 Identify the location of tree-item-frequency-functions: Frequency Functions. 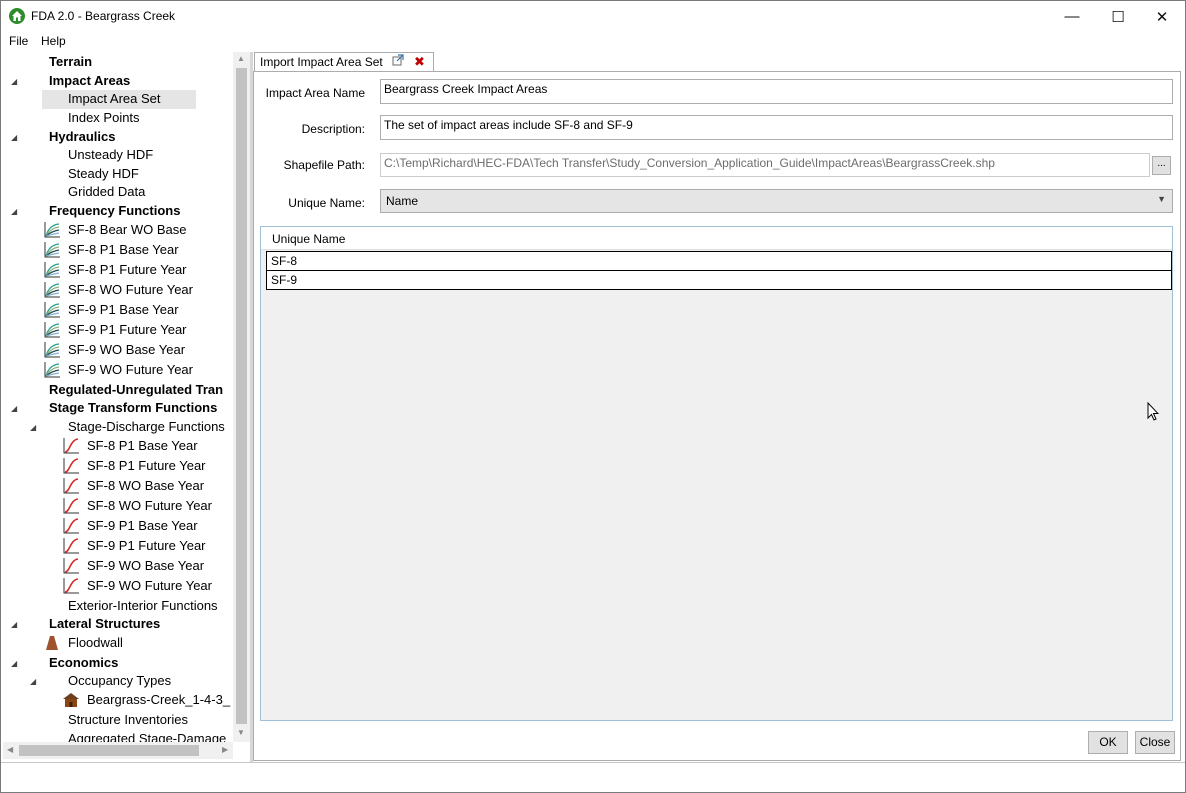
(114, 212).